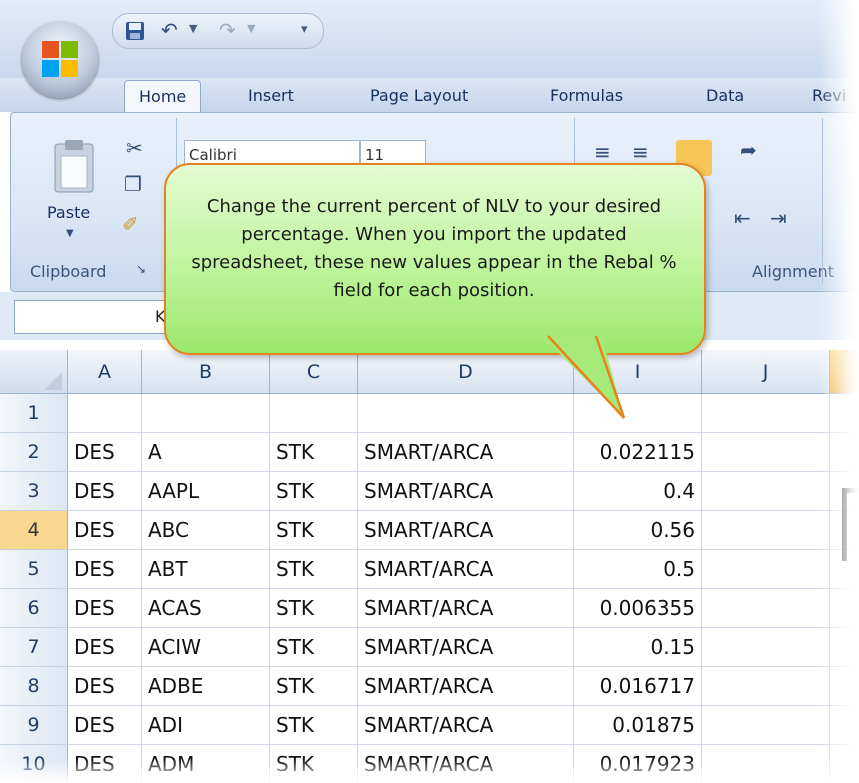  What do you see at coordinates (34, 686) in the screenshot?
I see `row-header: 8` at bounding box center [34, 686].